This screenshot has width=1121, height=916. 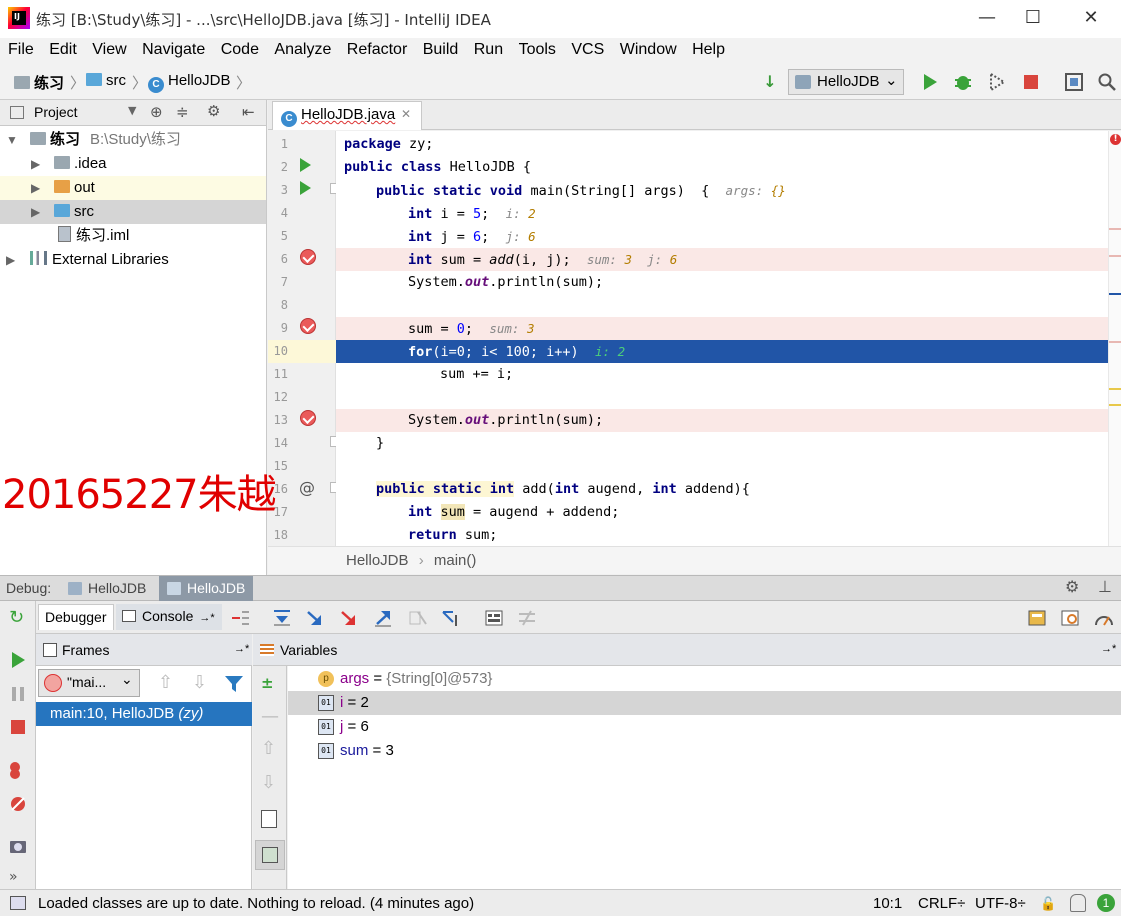 I want to click on stop-icon, so click(x=18, y=727).